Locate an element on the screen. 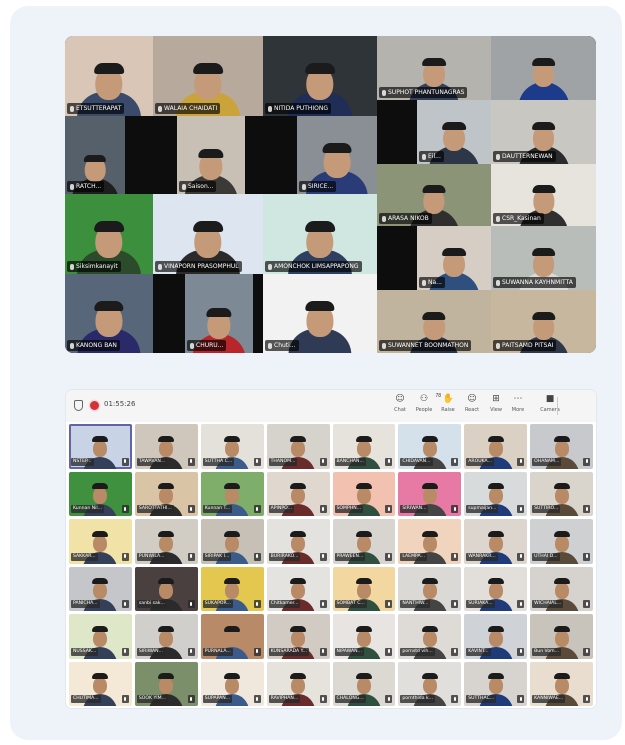 The height and width of the screenshot is (745, 625). view-button: ⊞ View is located at coordinates (496, 406).